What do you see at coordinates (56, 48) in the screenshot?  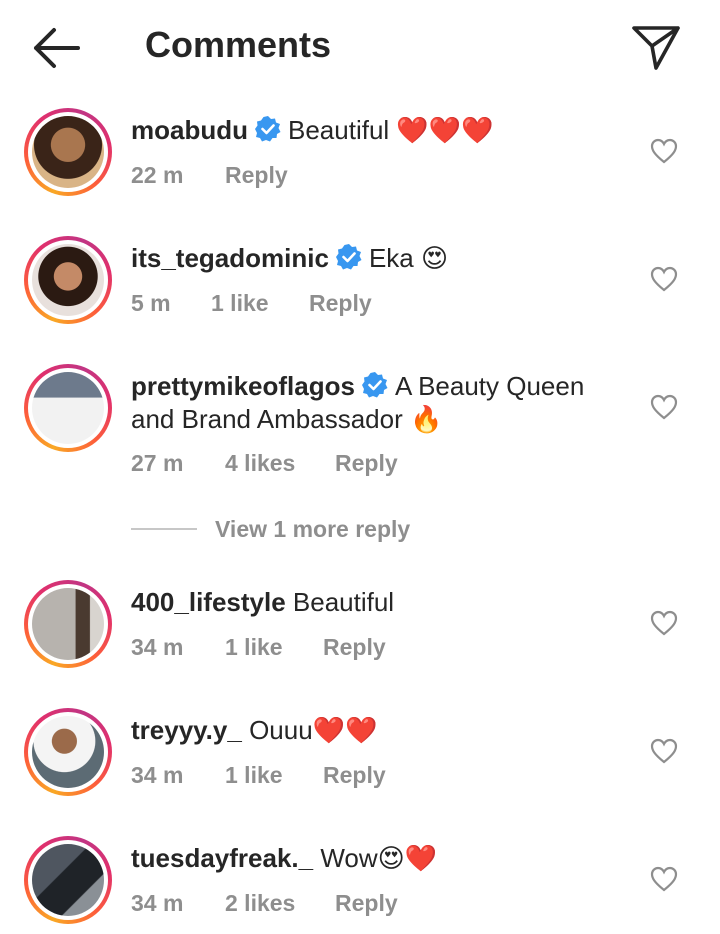 I see `arrow-left-icon` at bounding box center [56, 48].